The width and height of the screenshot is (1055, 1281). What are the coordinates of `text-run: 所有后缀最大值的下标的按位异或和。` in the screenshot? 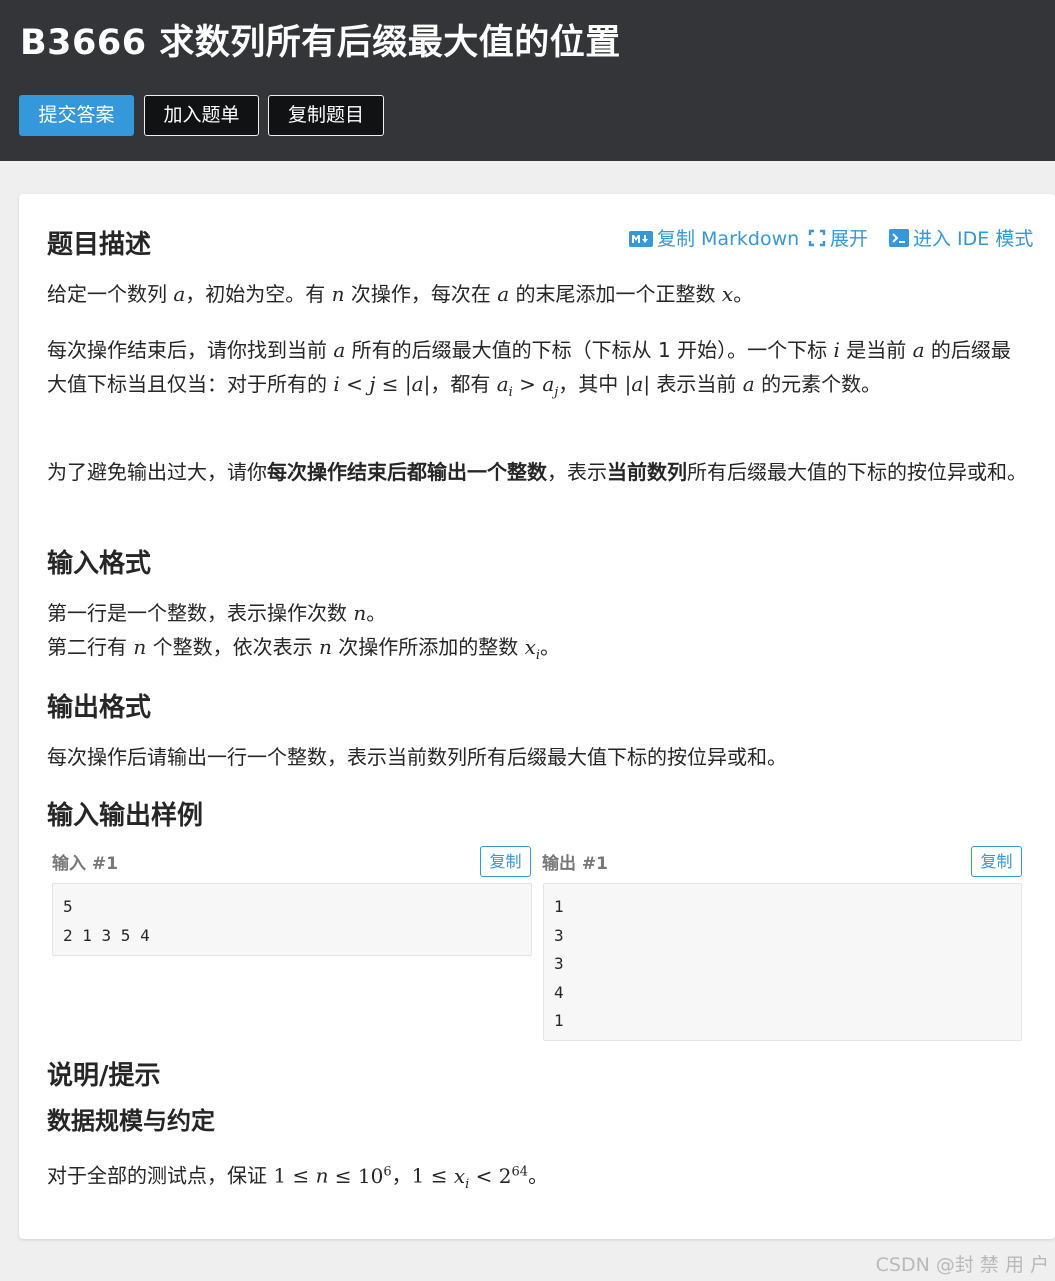 It's located at (857, 472).